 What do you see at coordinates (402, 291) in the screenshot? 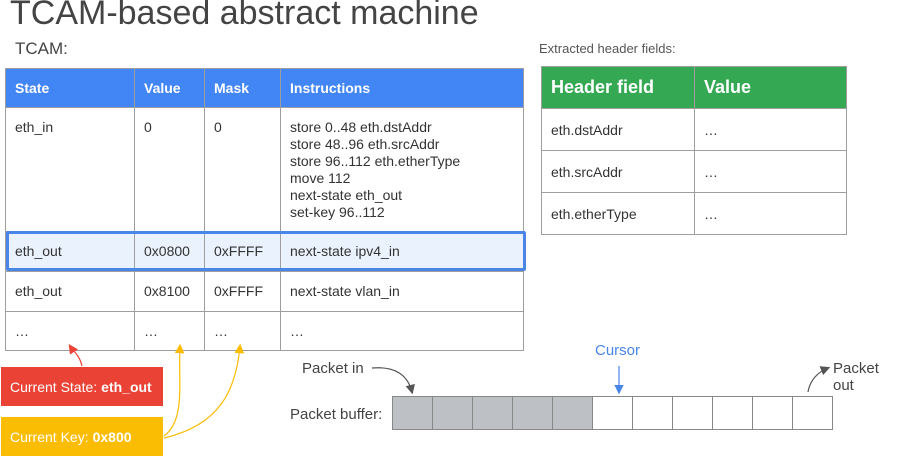
I see `tcam-cell-instructions: next-state vlan_in` at bounding box center [402, 291].